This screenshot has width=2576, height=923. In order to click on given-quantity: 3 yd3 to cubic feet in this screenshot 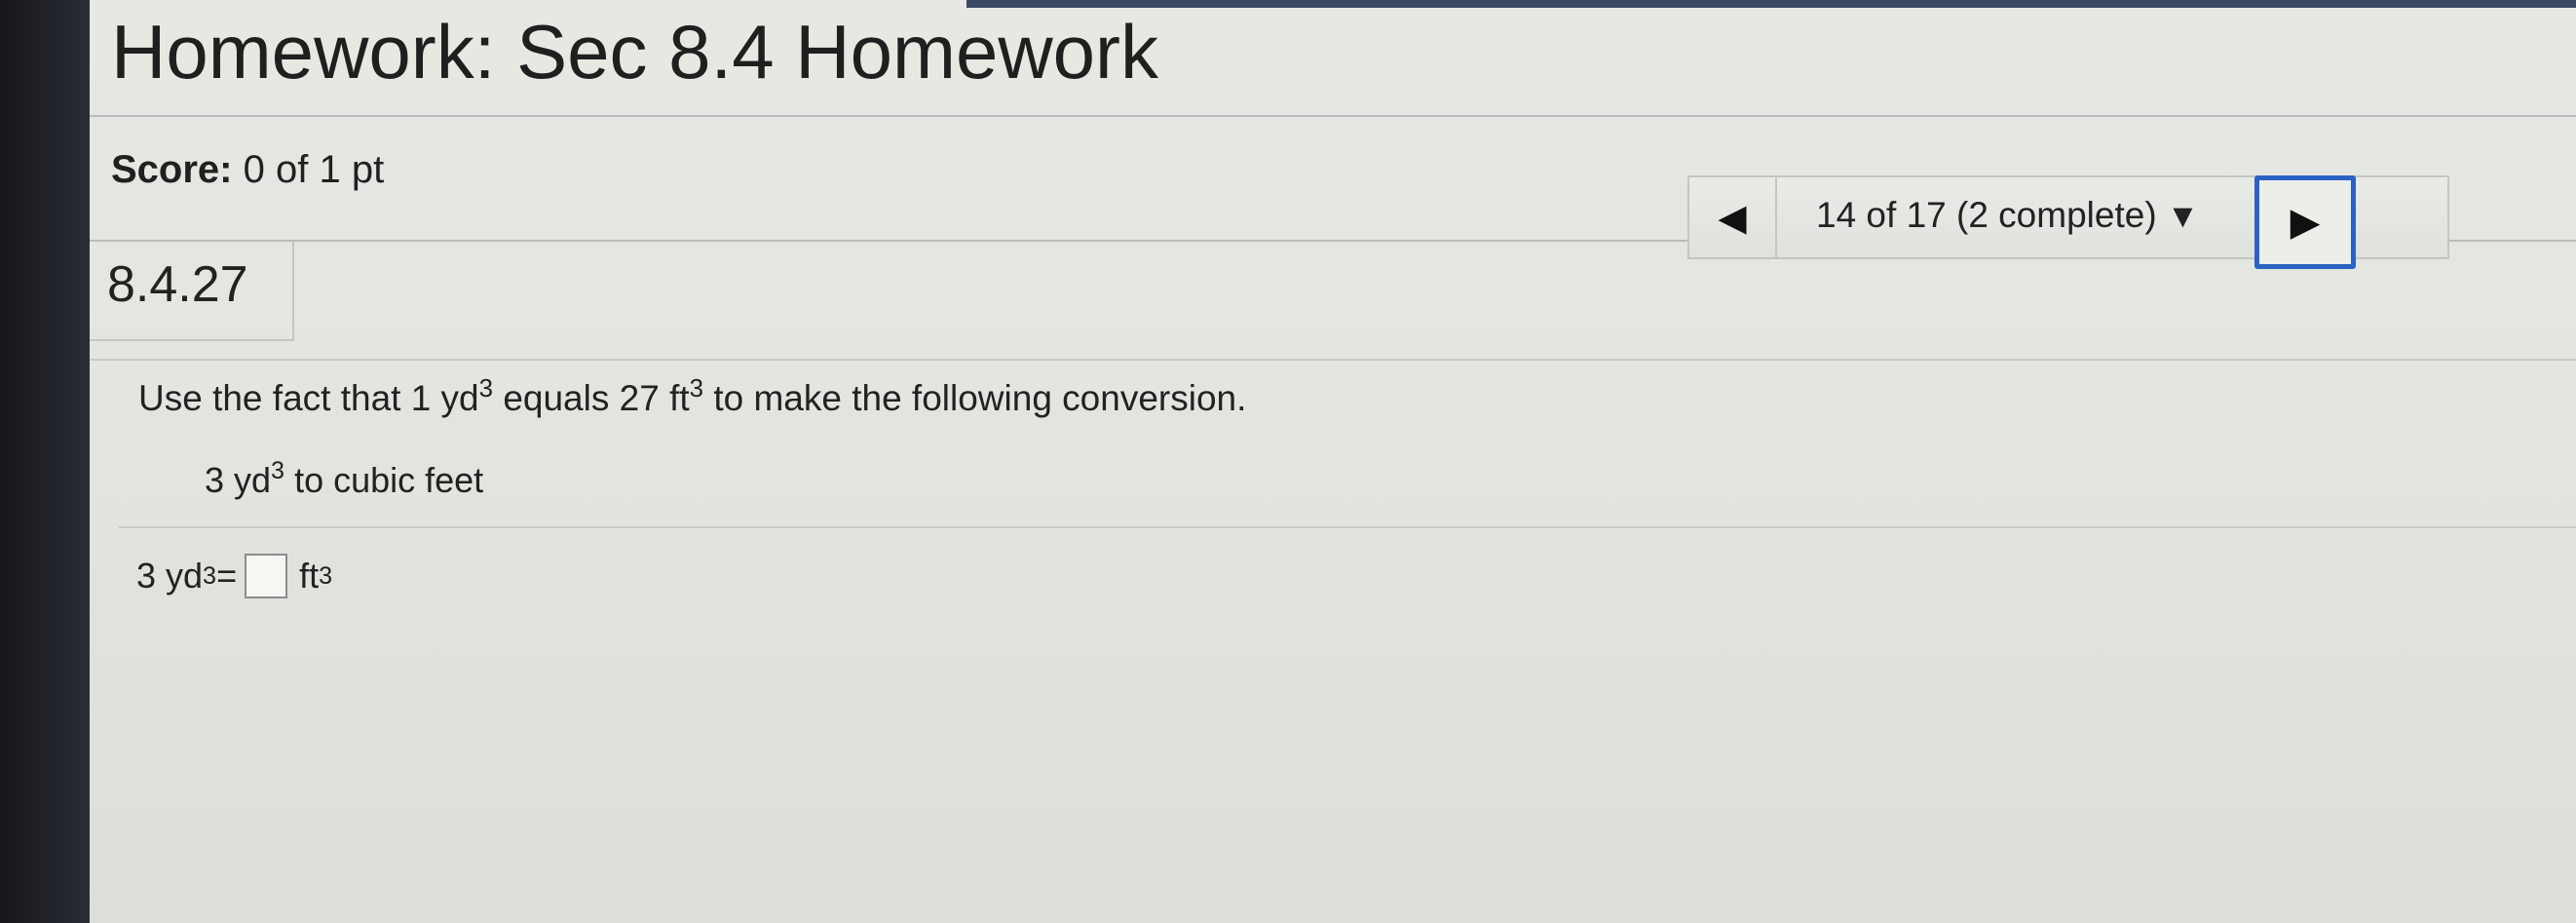, I will do `click(344, 479)`.